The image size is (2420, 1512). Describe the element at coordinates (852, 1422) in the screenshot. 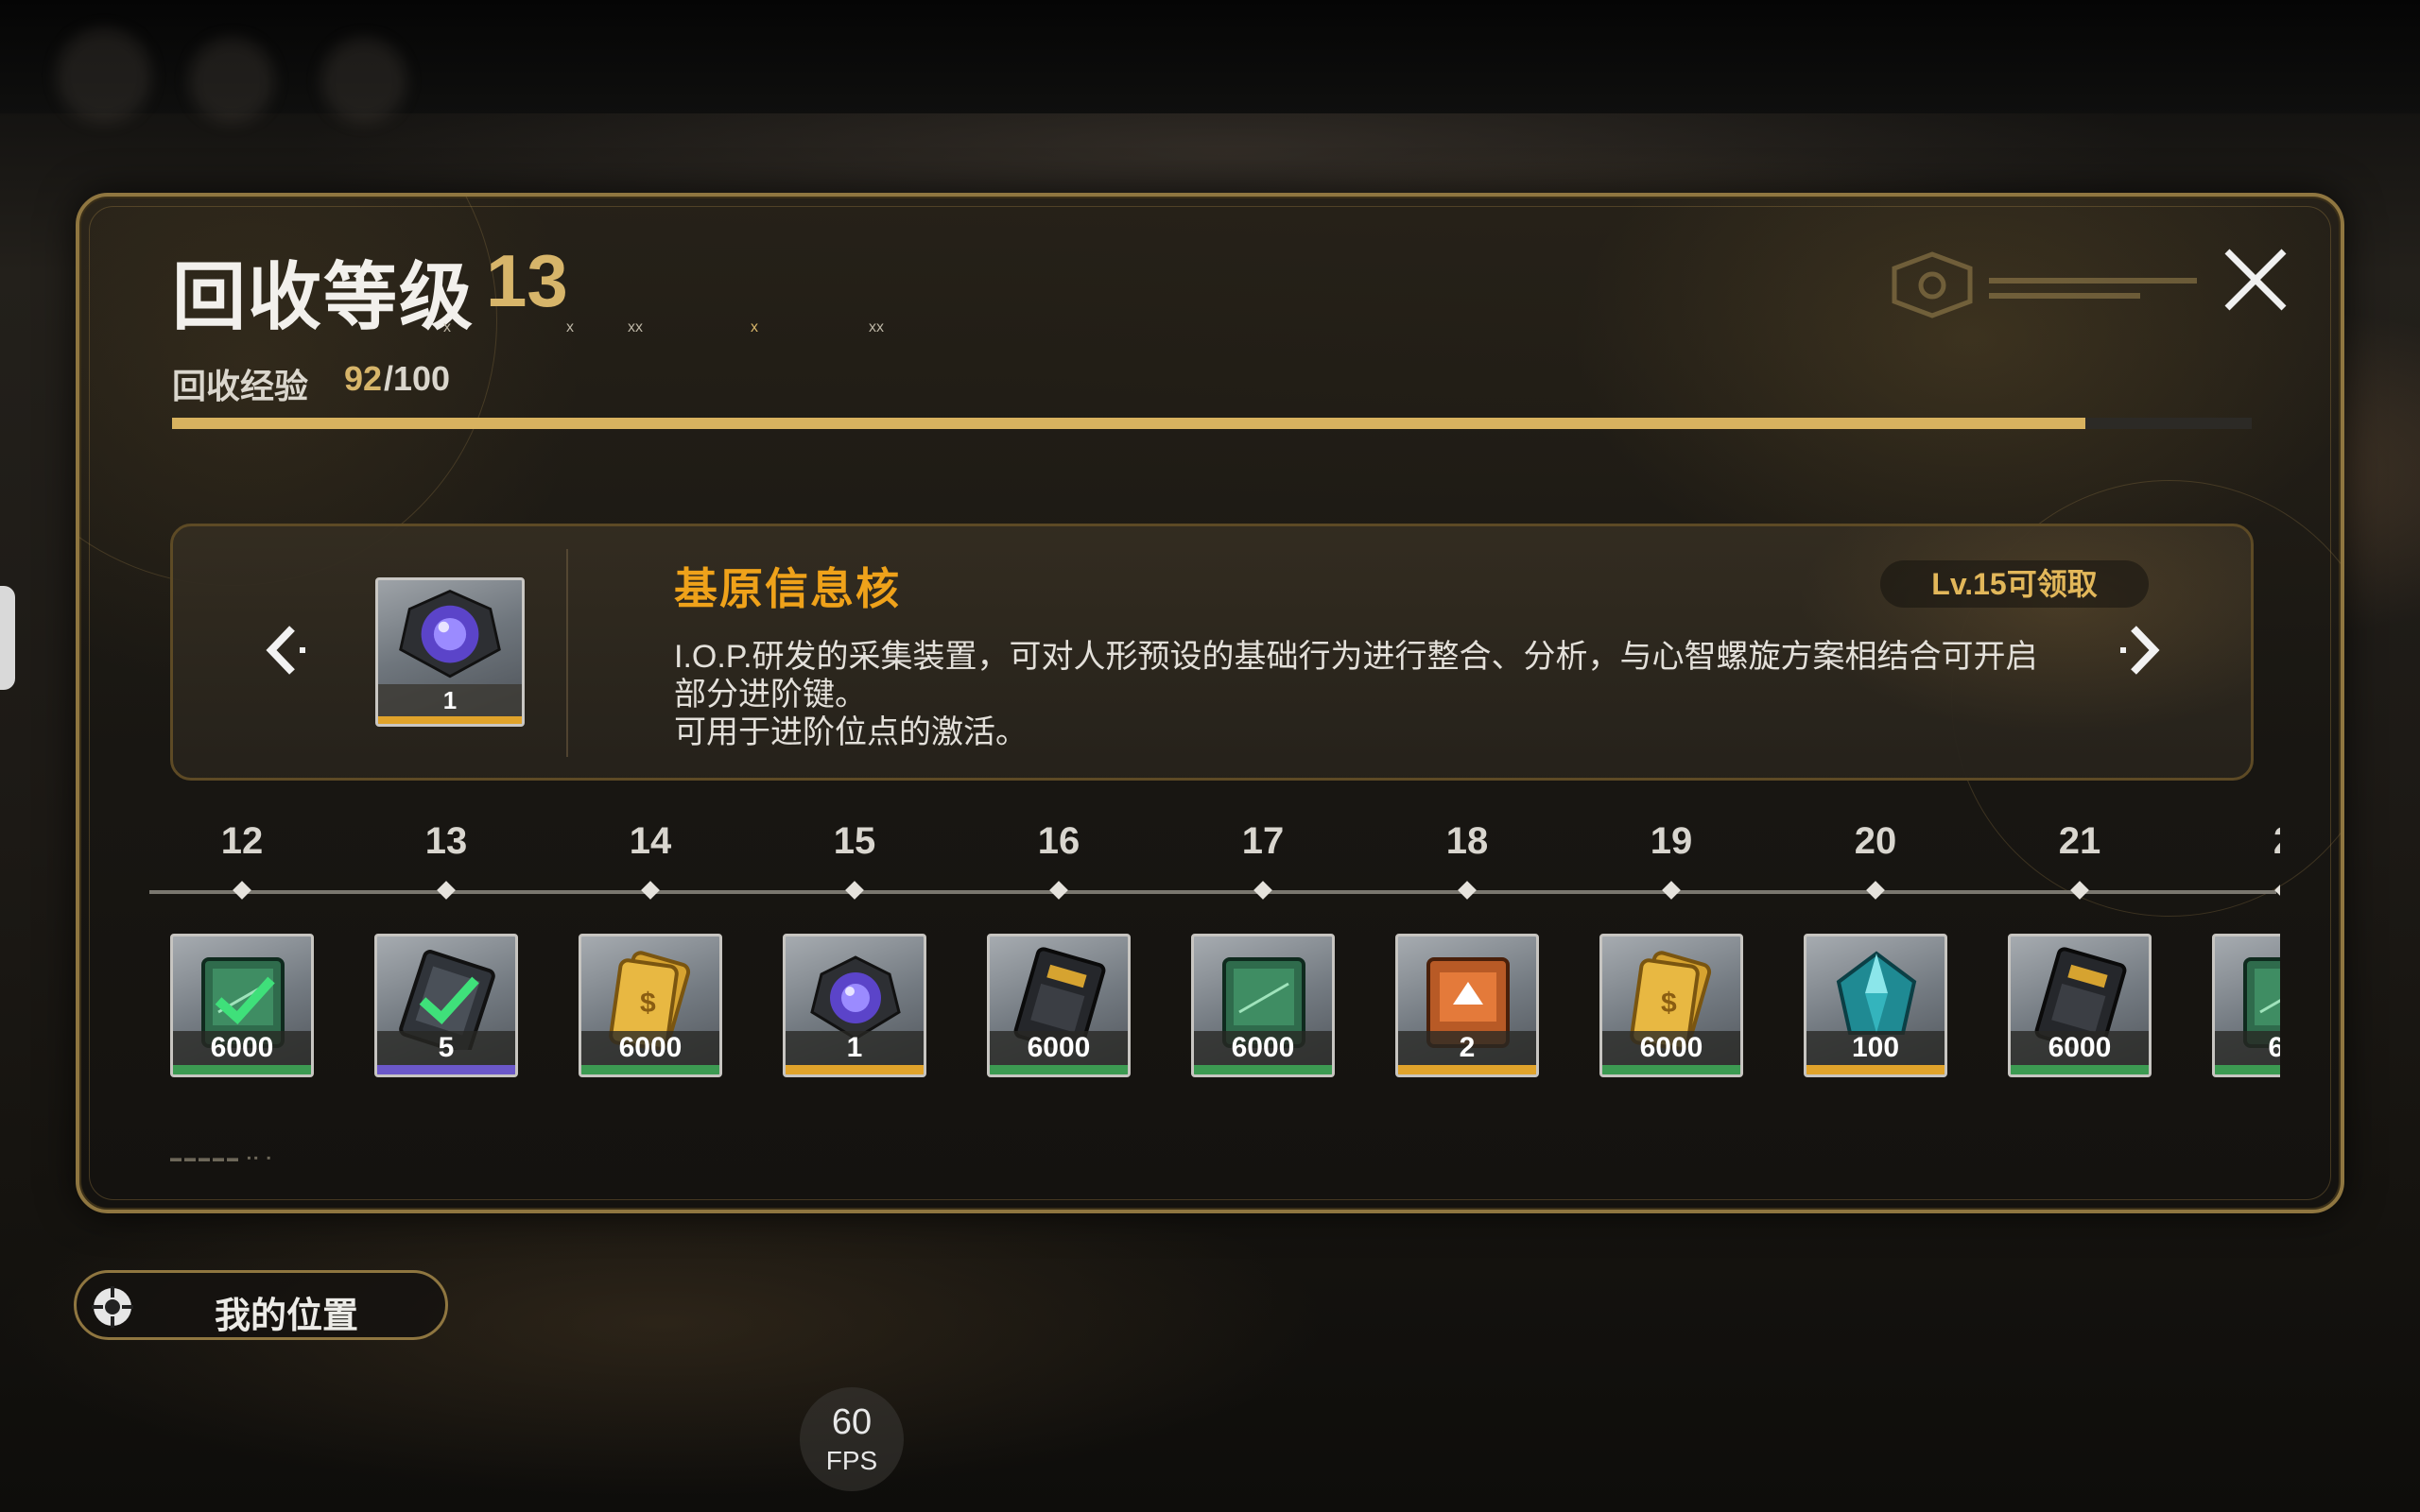

I see `fps-value: 60` at that location.